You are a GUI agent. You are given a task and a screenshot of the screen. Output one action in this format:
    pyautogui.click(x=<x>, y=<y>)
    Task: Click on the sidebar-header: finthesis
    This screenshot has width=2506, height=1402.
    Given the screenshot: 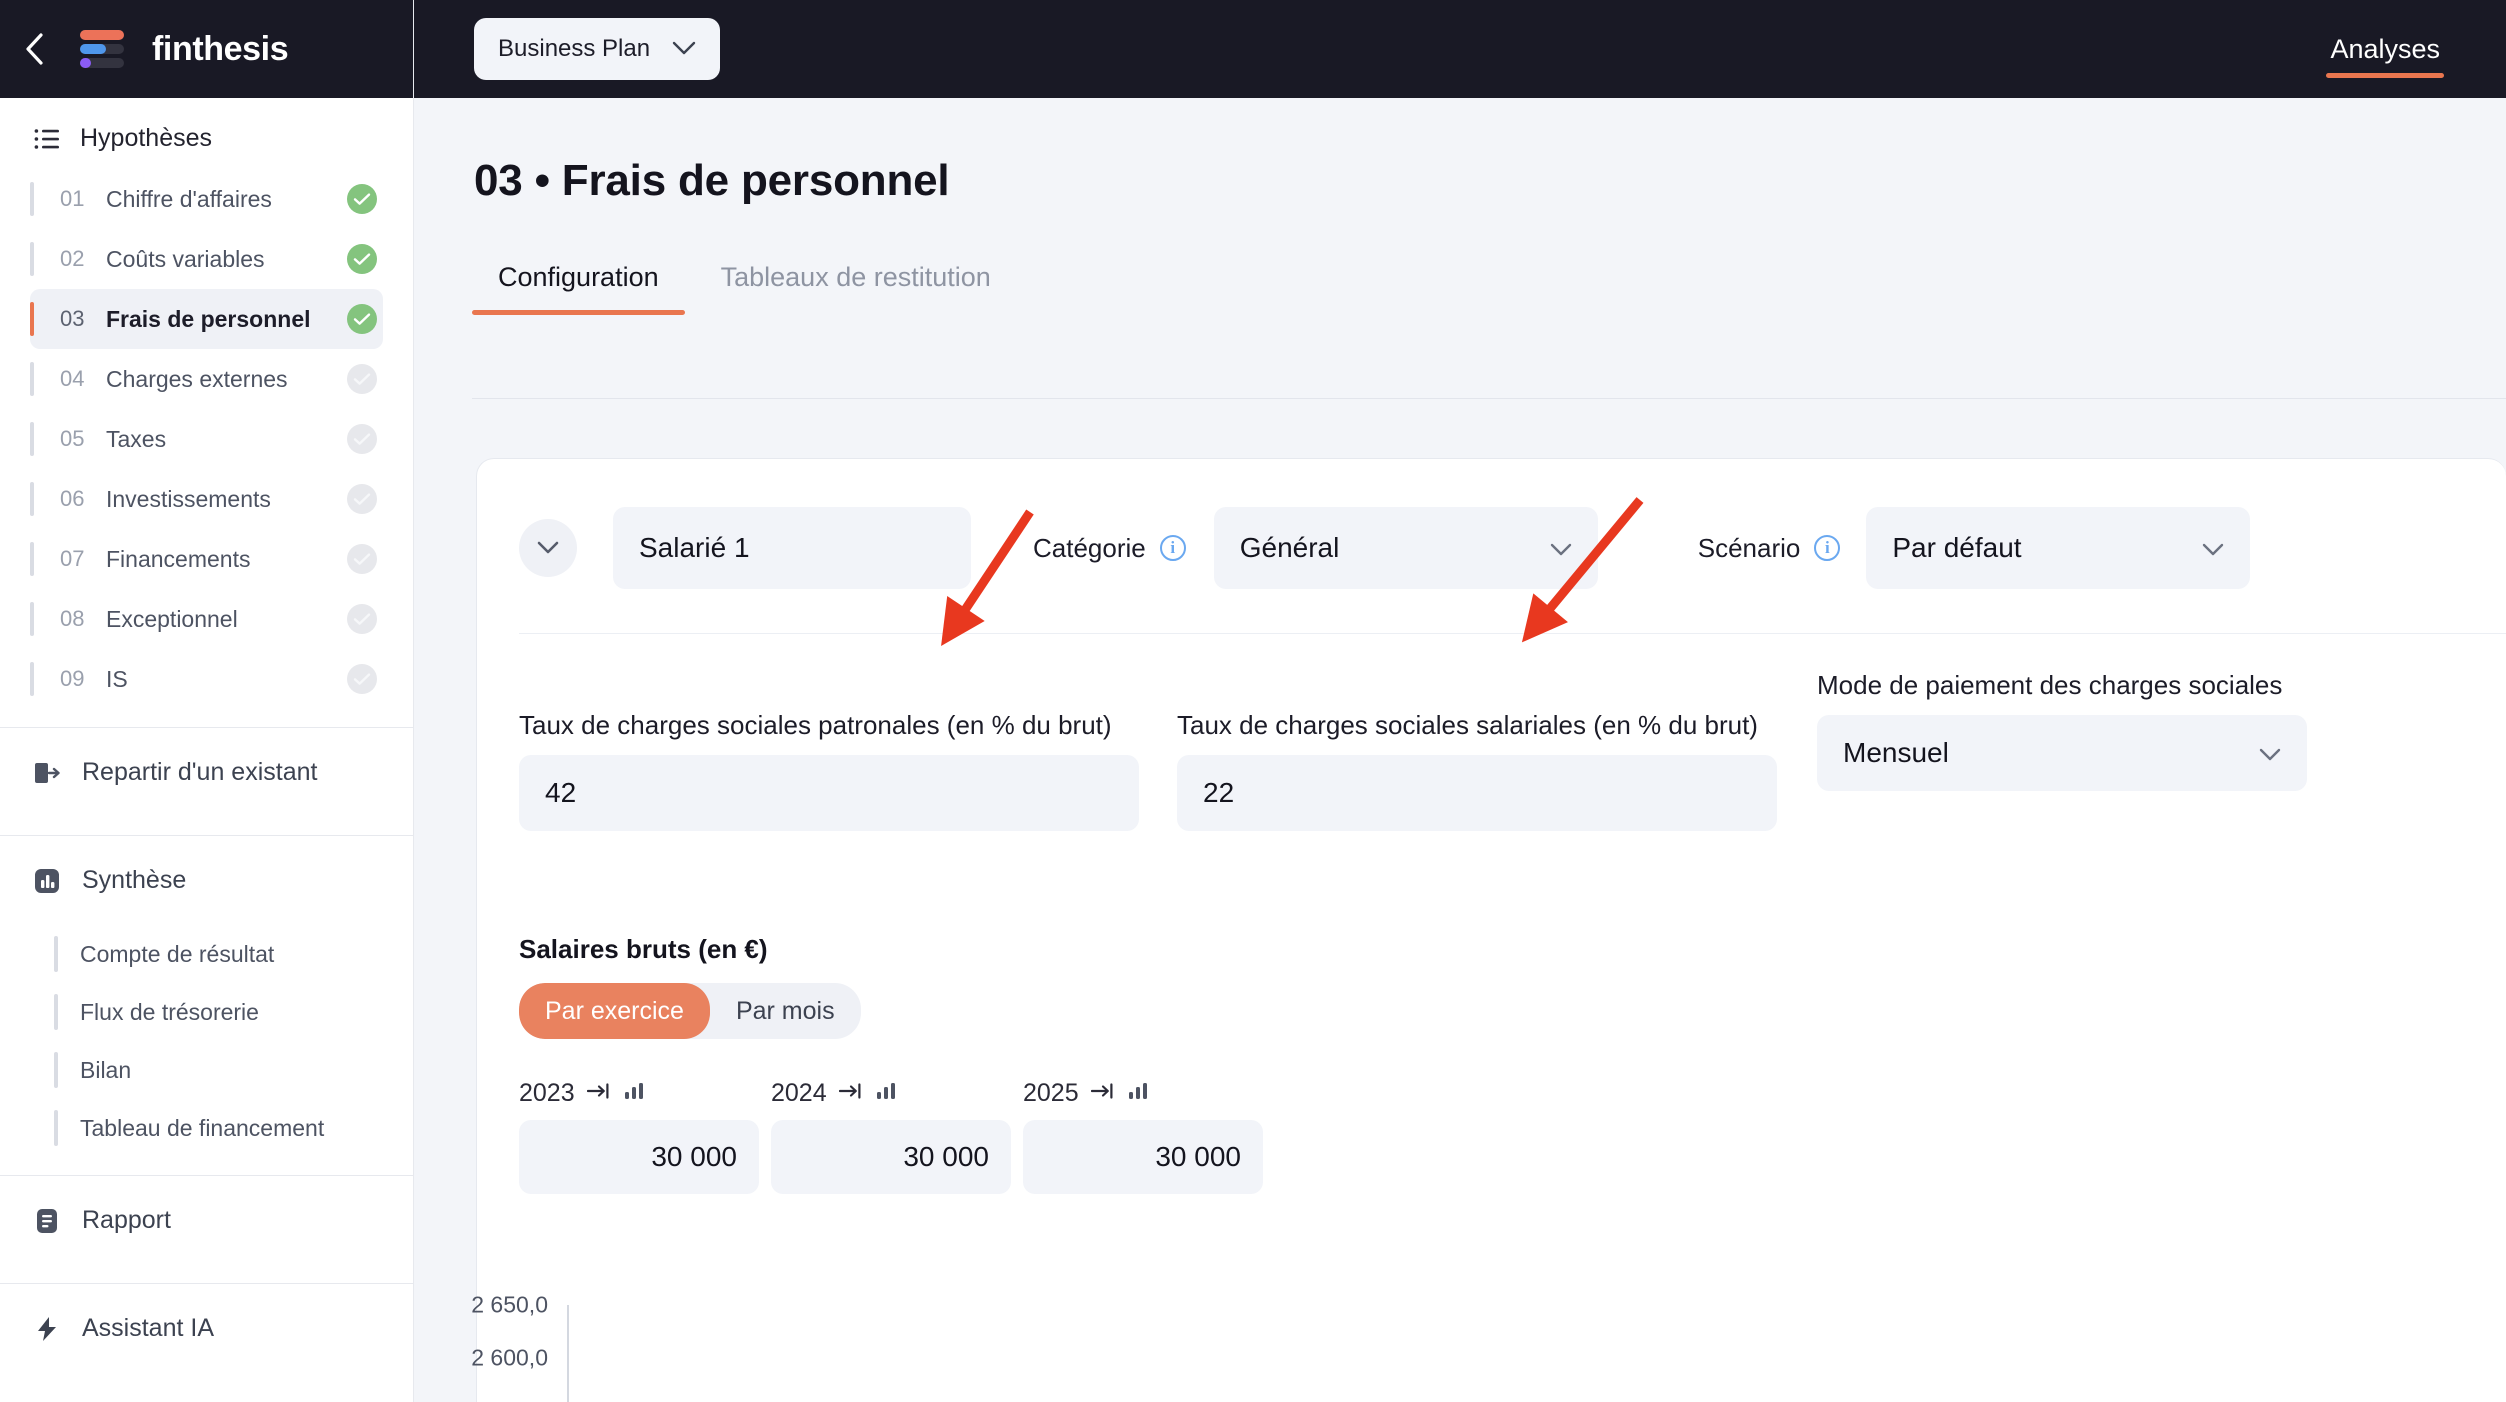 What is the action you would take?
    pyautogui.click(x=206, y=49)
    